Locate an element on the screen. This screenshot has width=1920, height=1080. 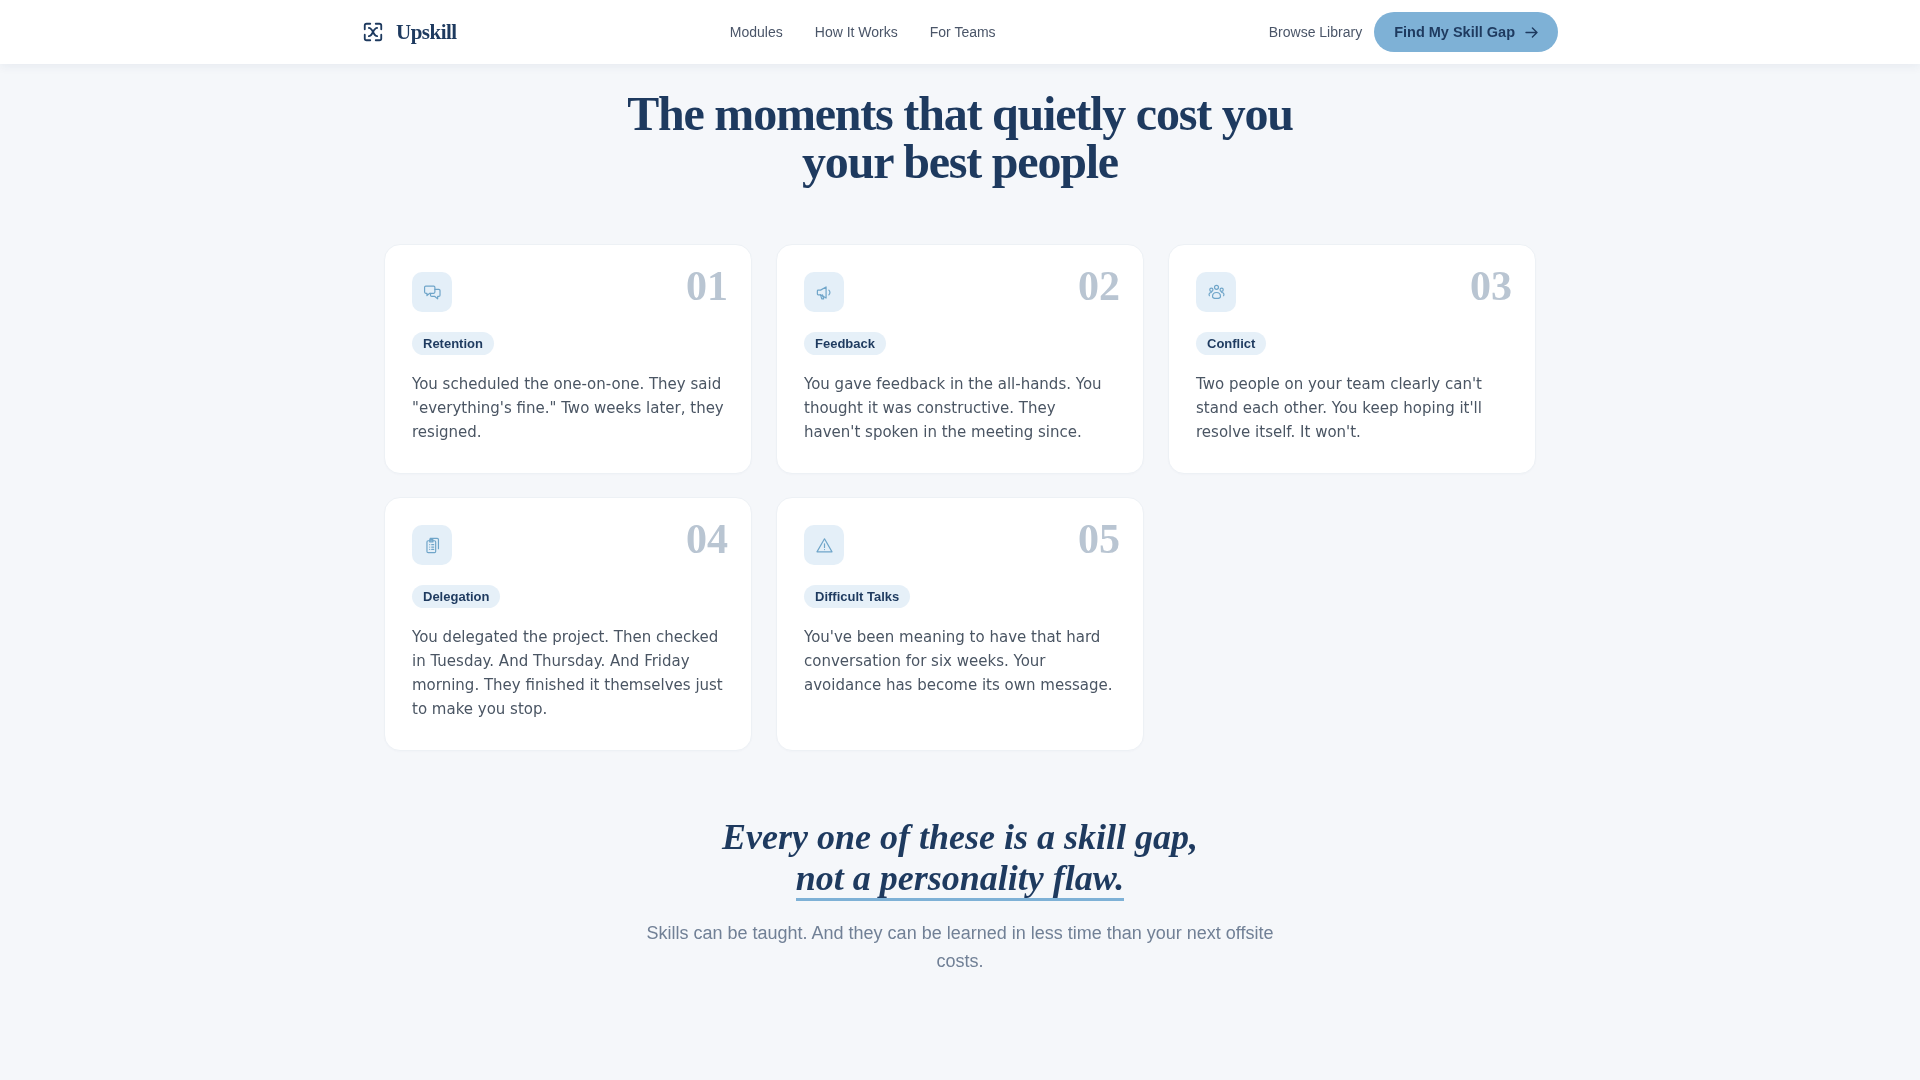
card-number: 04 is located at coordinates (707, 539).